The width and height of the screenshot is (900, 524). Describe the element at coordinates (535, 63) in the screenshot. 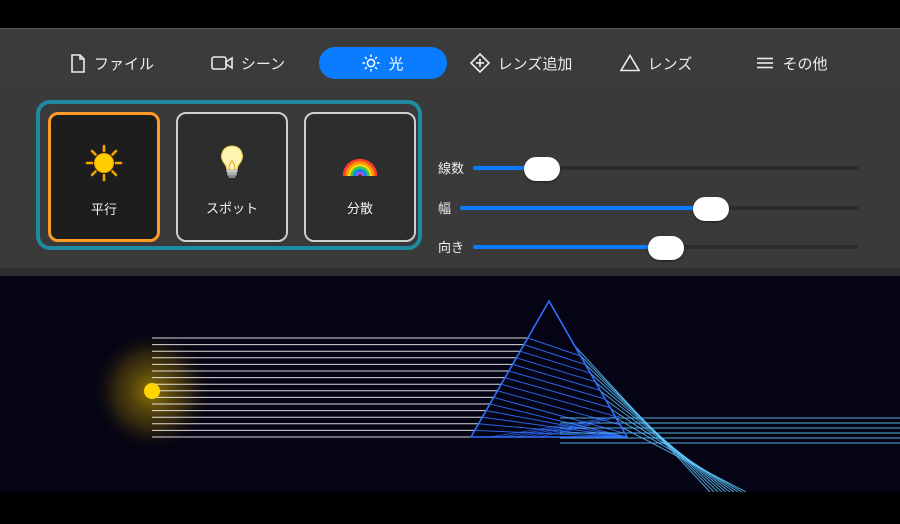

I see `tab-label: レンズ追加` at that location.